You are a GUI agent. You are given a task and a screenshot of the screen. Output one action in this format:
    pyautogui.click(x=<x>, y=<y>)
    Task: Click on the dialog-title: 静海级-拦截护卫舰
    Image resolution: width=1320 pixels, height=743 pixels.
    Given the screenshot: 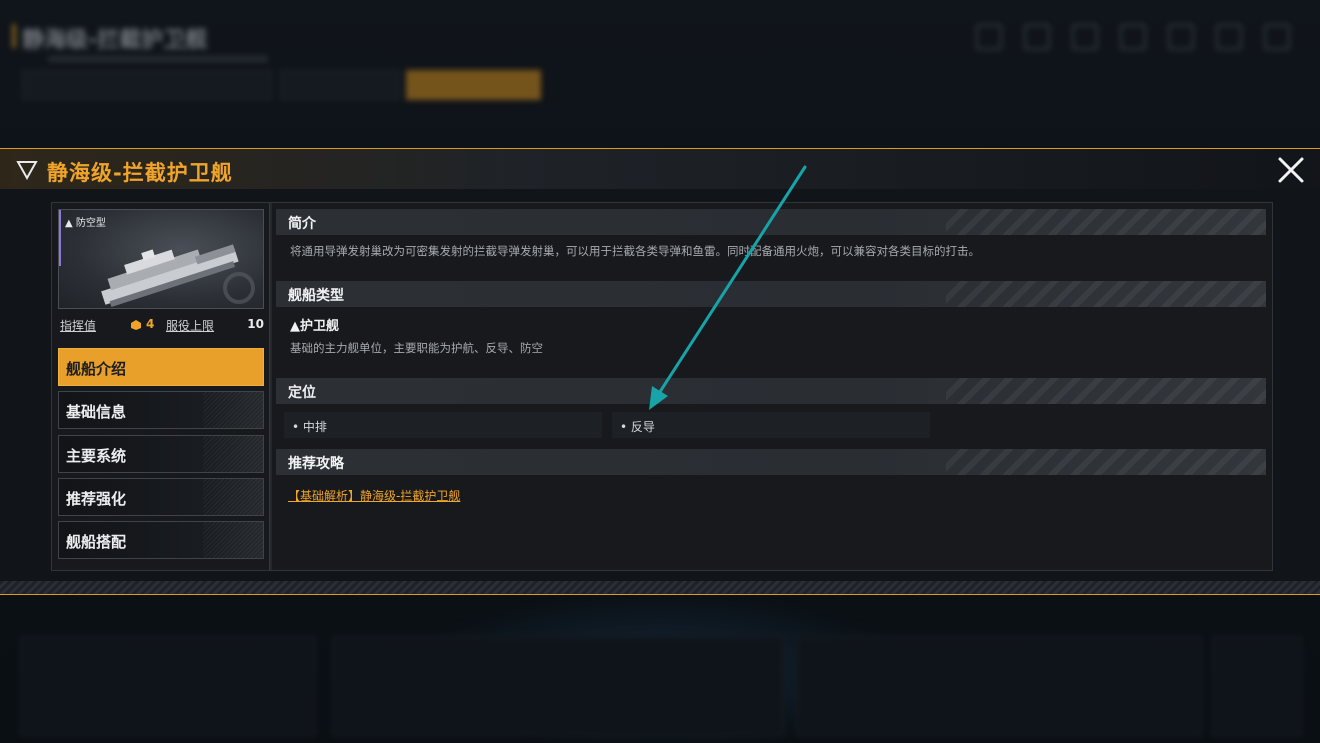 What is the action you would take?
    pyautogui.click(x=140, y=173)
    